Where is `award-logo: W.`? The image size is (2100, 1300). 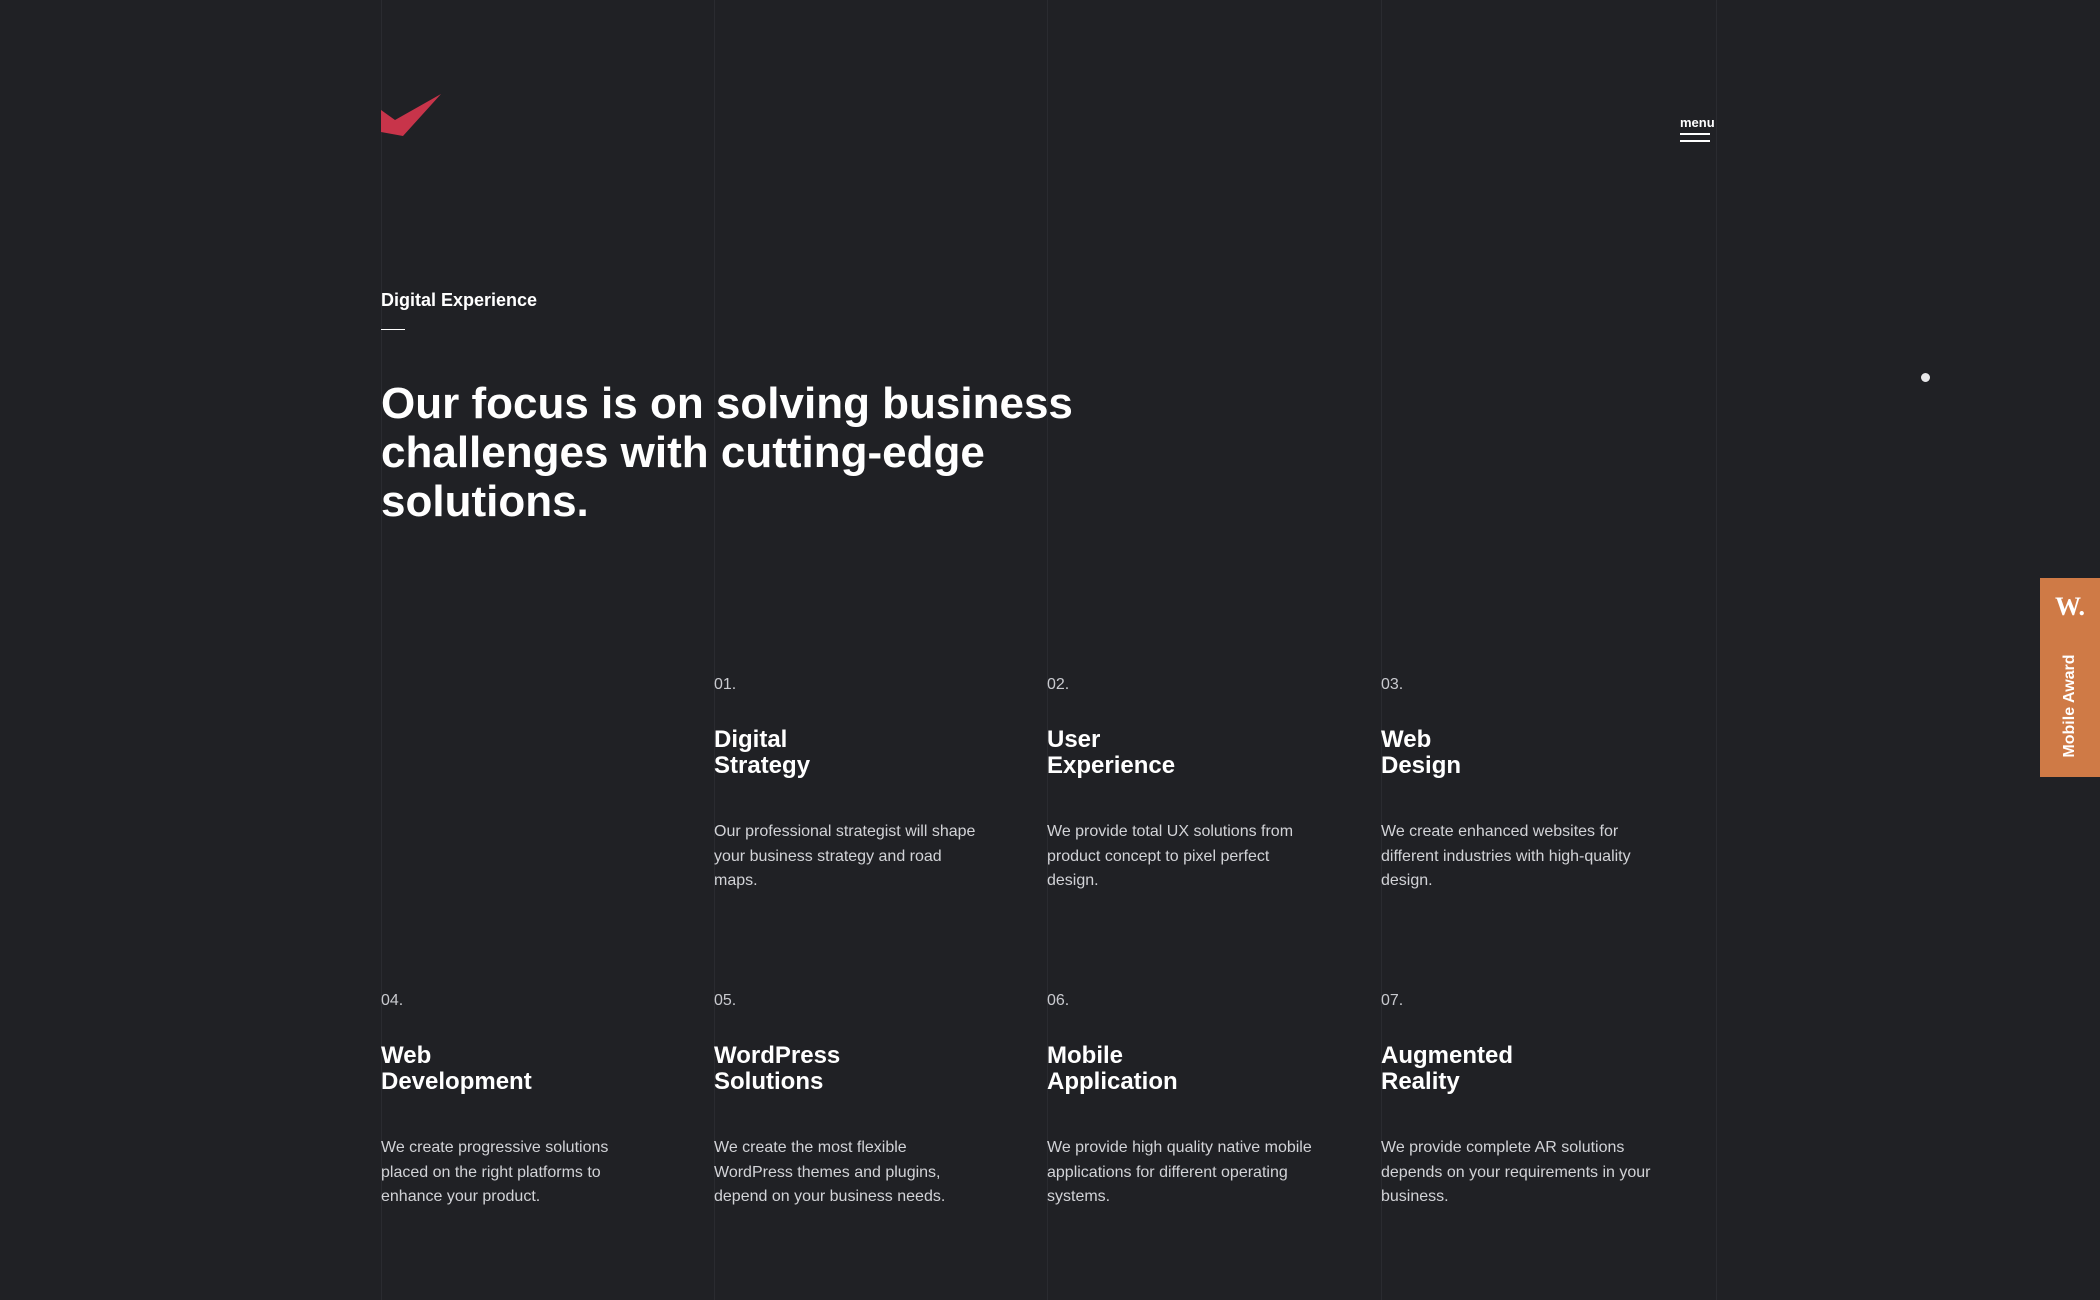 award-logo: W. is located at coordinates (2070, 606).